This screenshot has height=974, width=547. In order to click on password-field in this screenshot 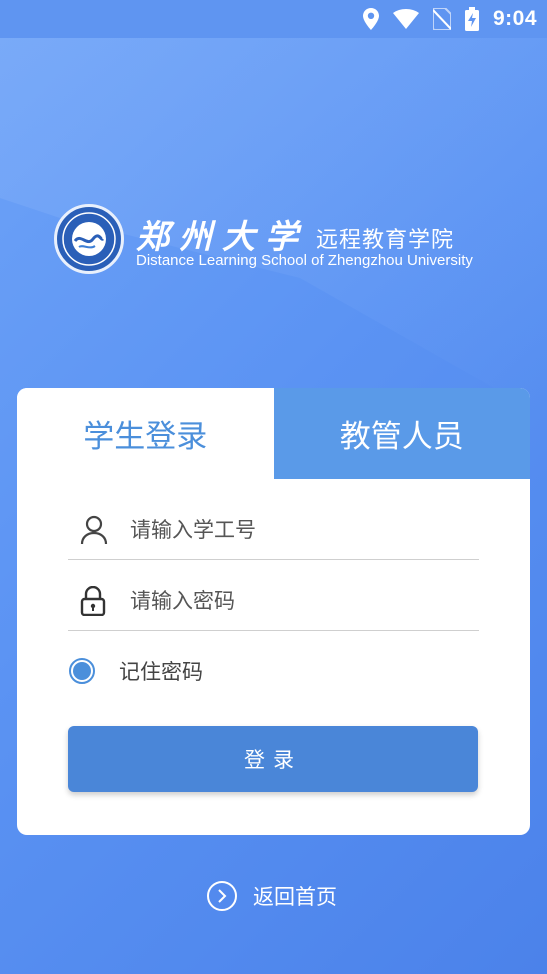, I will do `click(273, 601)`.